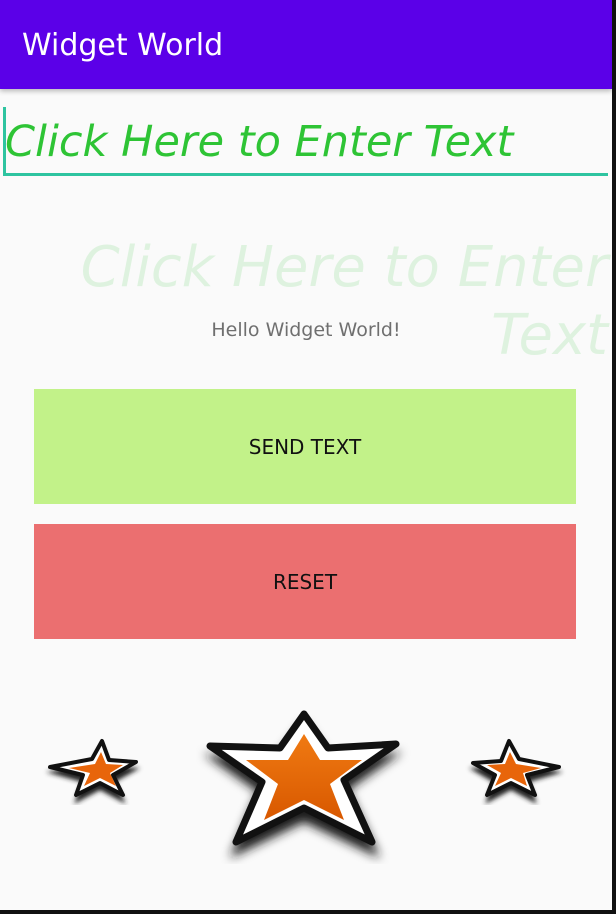  Describe the element at coordinates (306, 44) in the screenshot. I see `app-bar: Widget World` at that location.